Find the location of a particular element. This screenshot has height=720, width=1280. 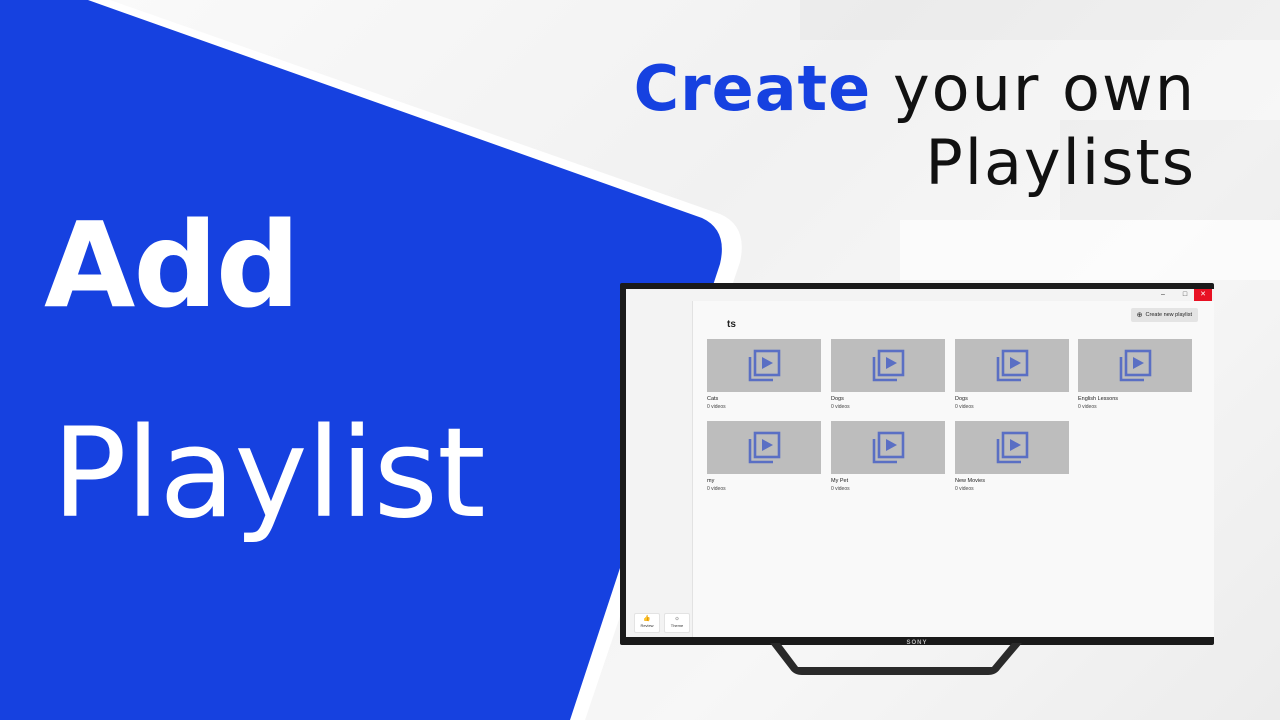

playlist-card: Cats 0 videos is located at coordinates (764, 374).